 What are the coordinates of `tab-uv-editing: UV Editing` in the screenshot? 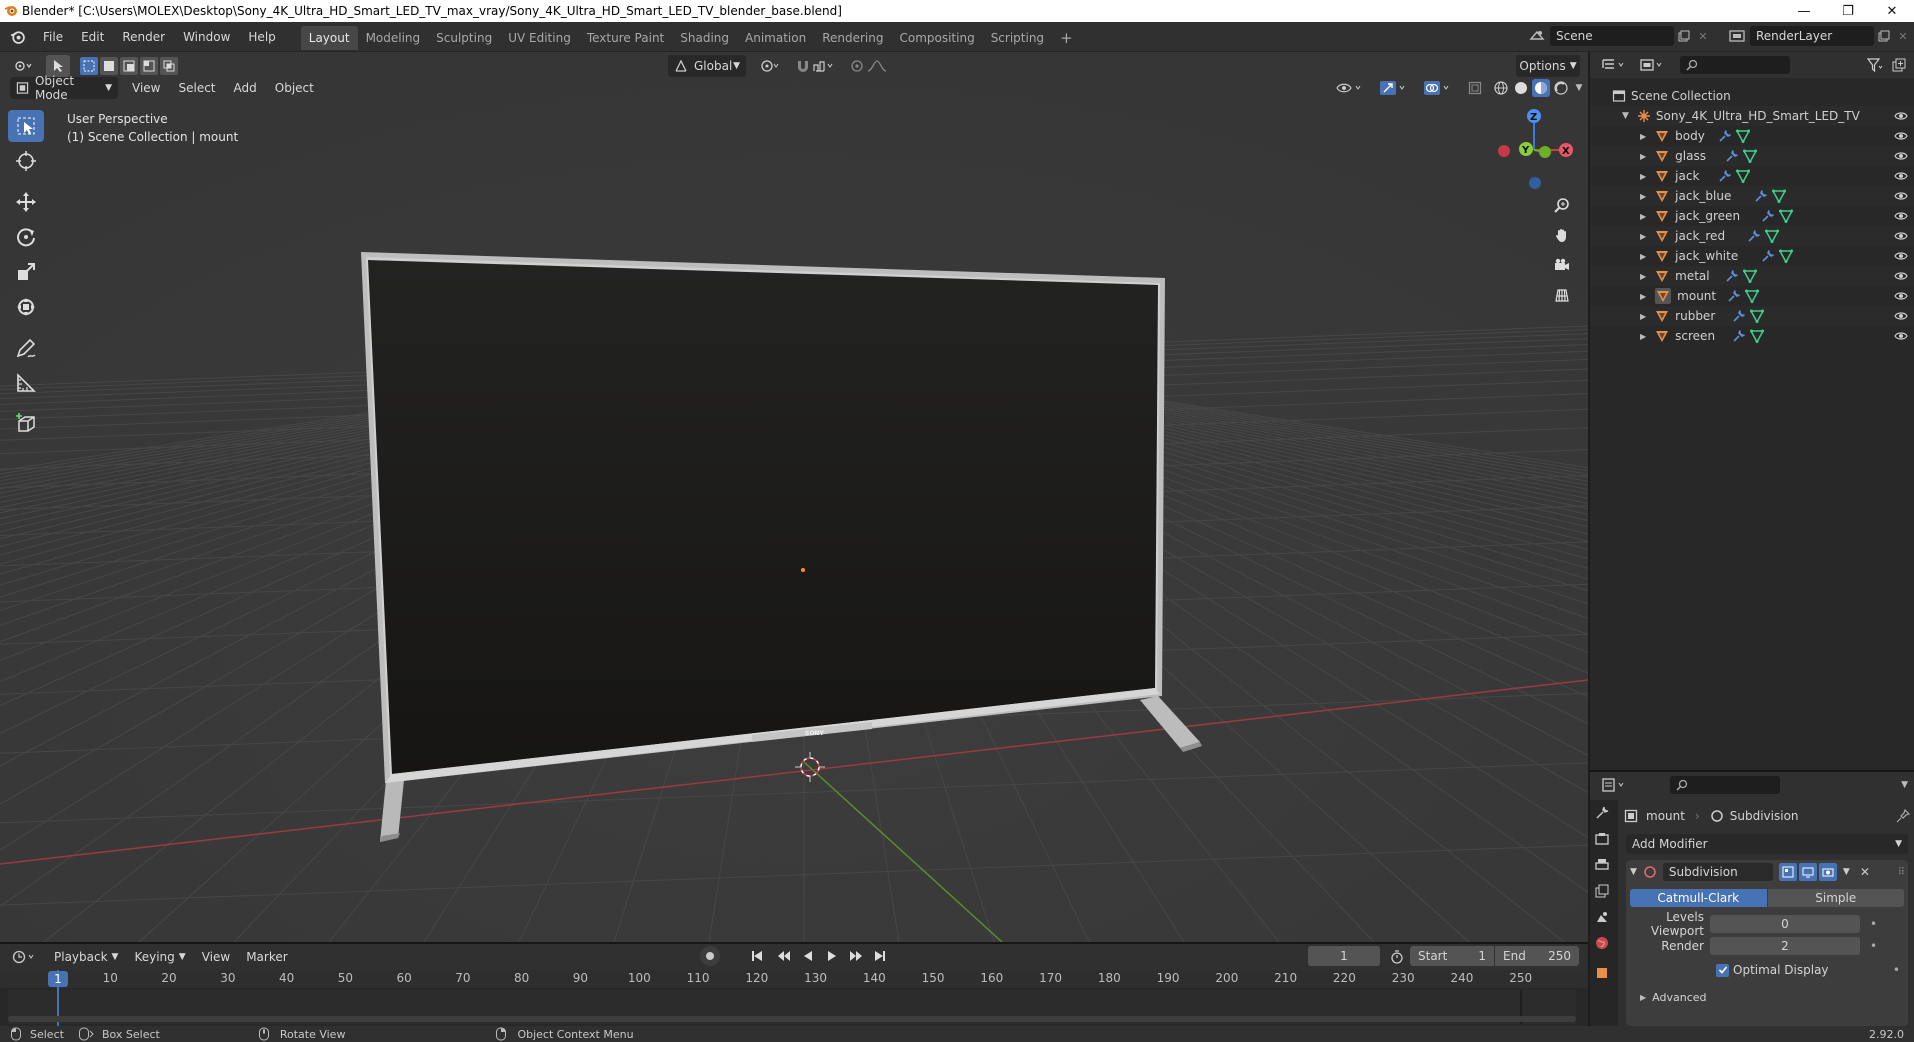 It's located at (539, 38).